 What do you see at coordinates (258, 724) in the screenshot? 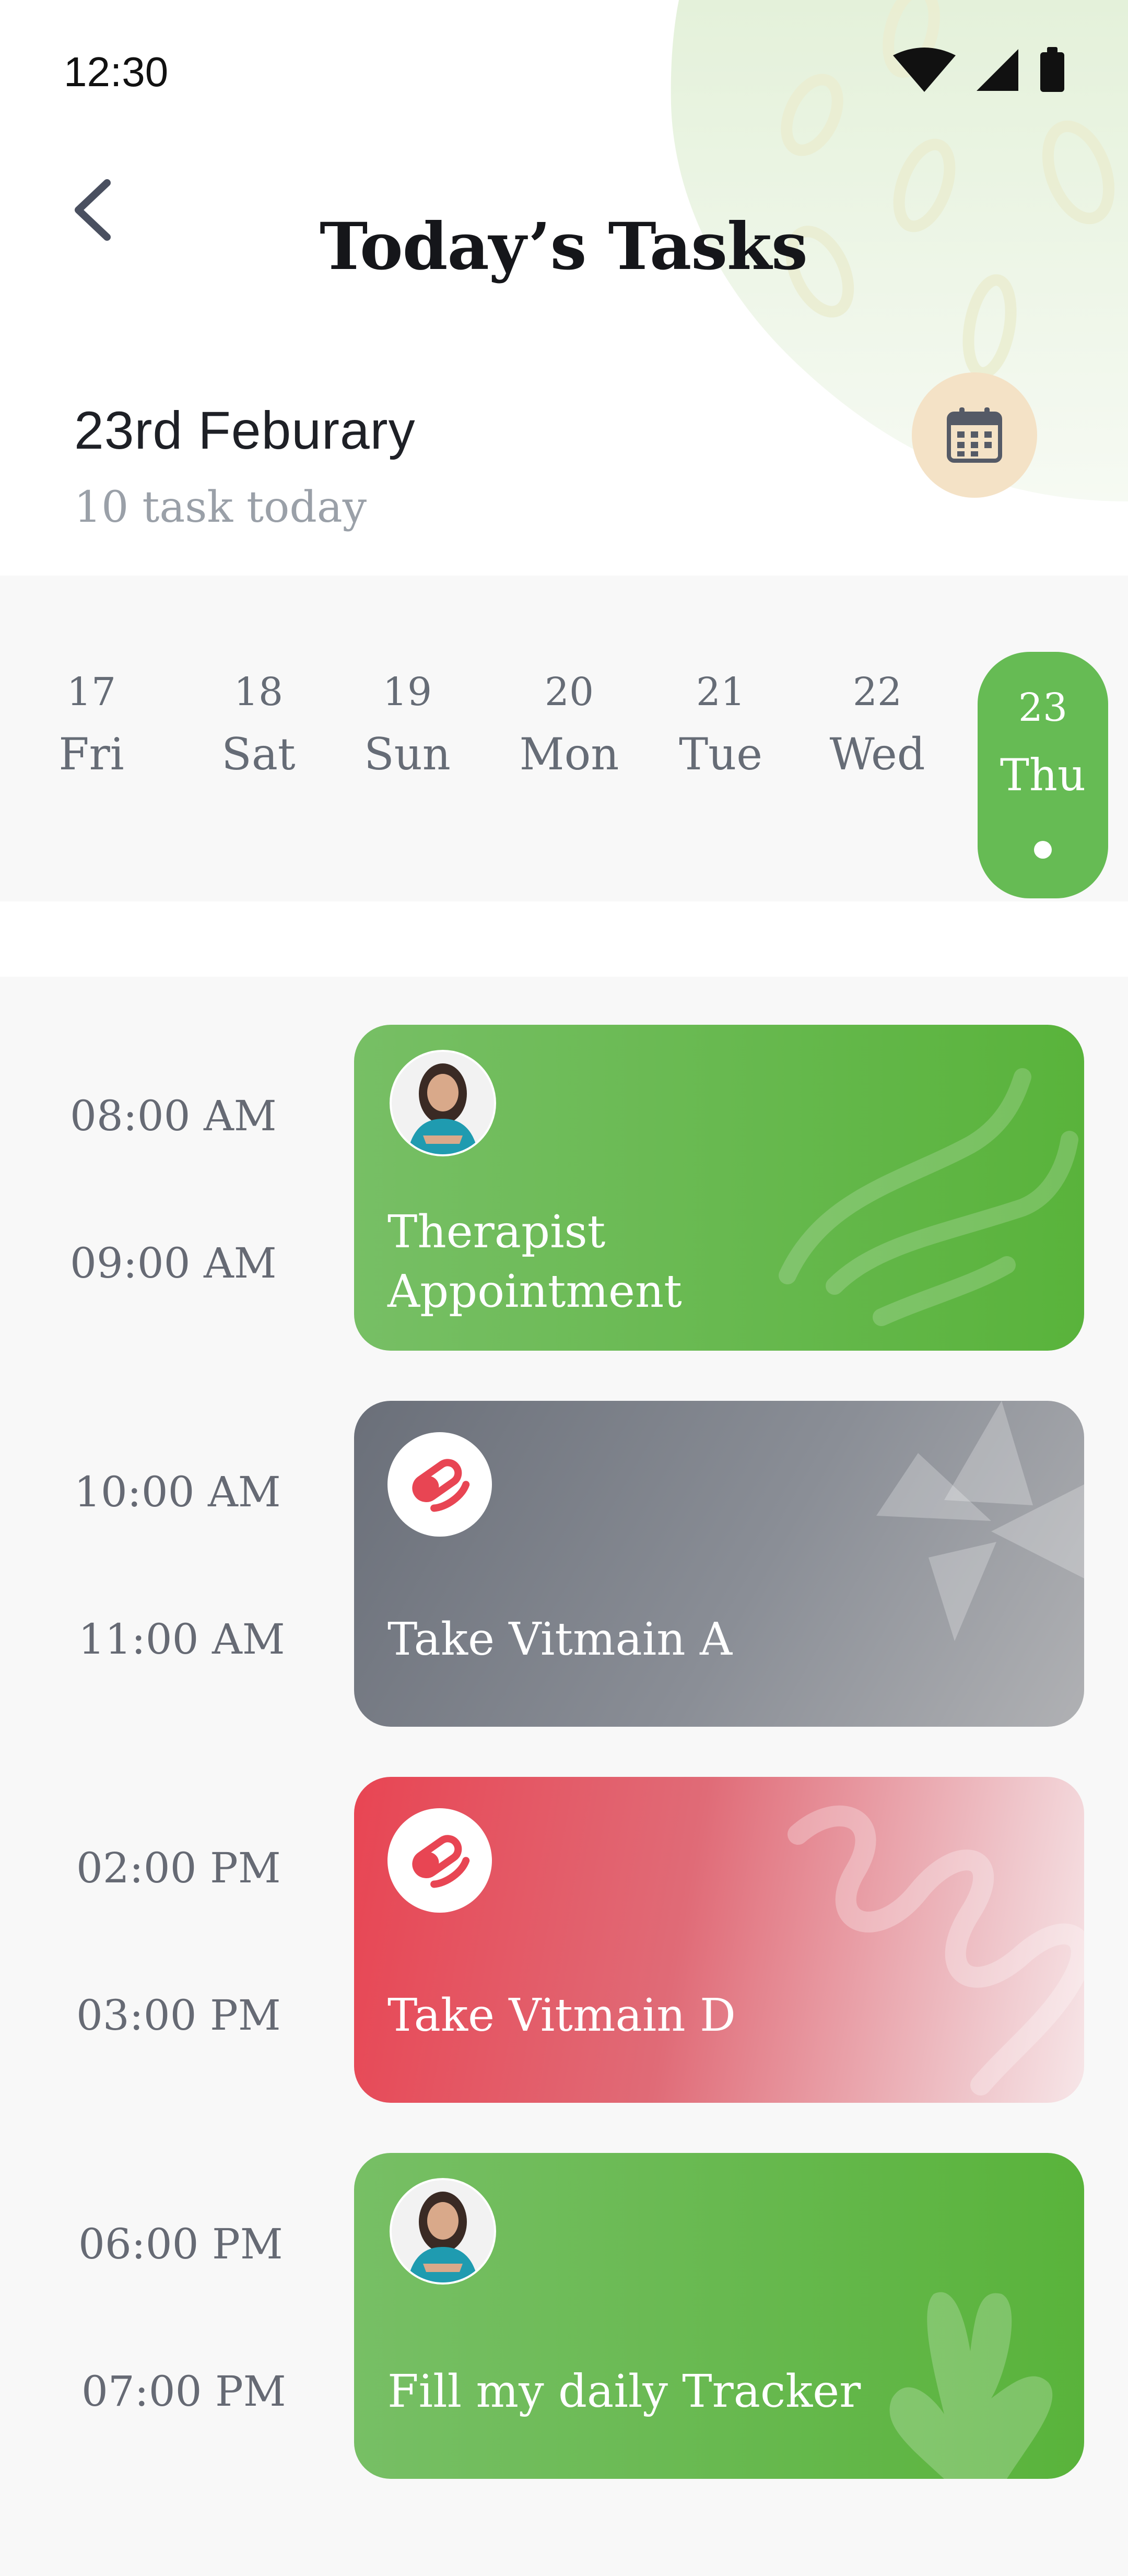
I see `day-item-sat: 18 Sat` at bounding box center [258, 724].